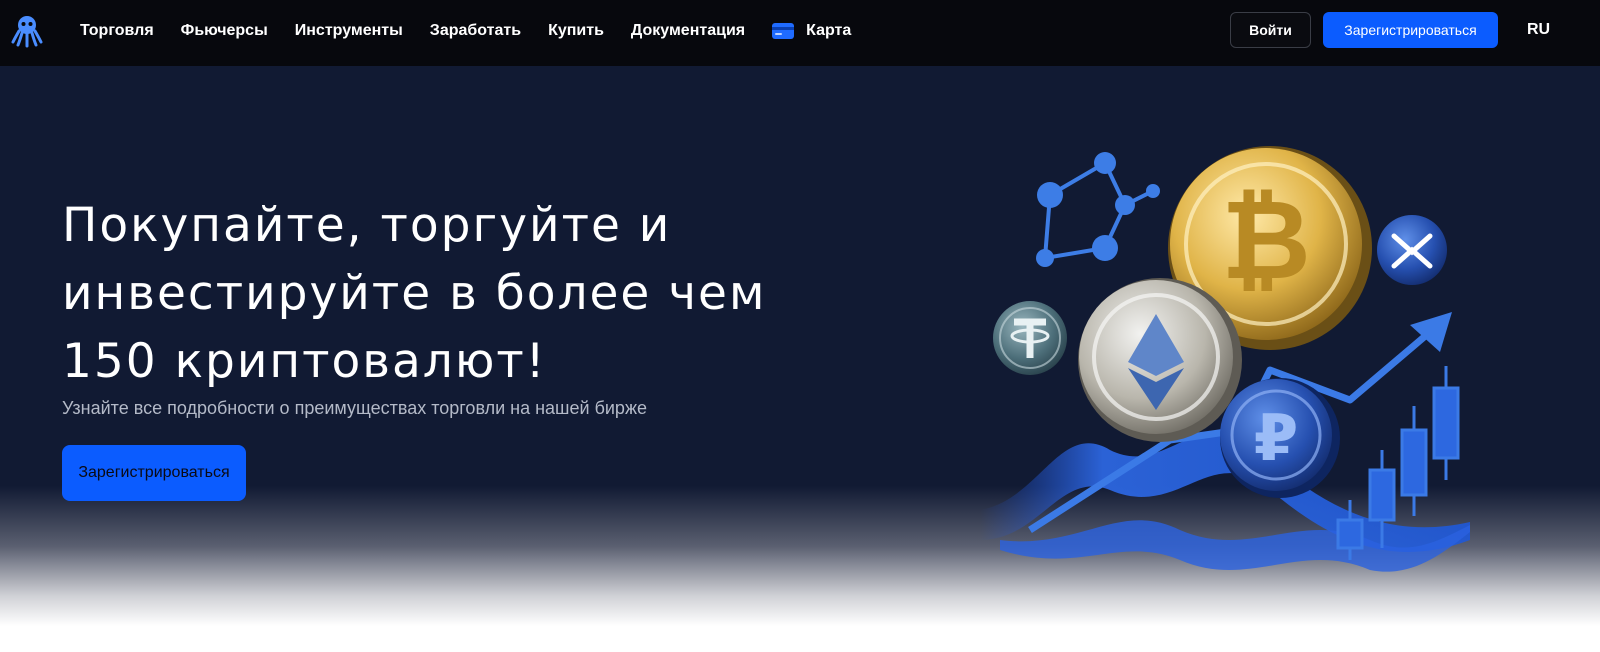 The width and height of the screenshot is (1600, 652). Describe the element at coordinates (224, 31) in the screenshot. I see `nav-item-futures: Фьючерсы` at that location.